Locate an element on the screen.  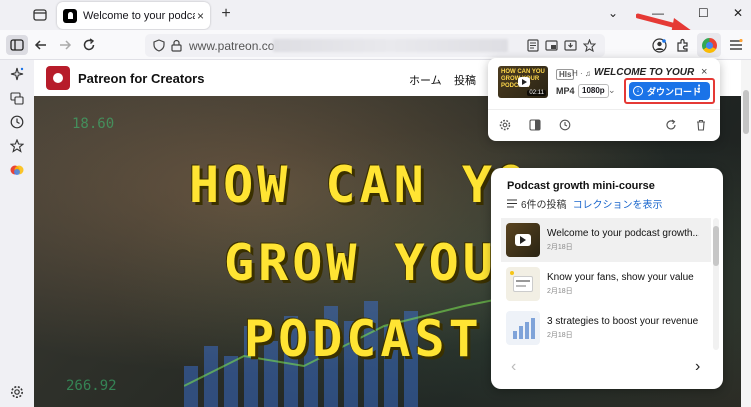
back-arrow-icon is located at coordinates (40, 45).